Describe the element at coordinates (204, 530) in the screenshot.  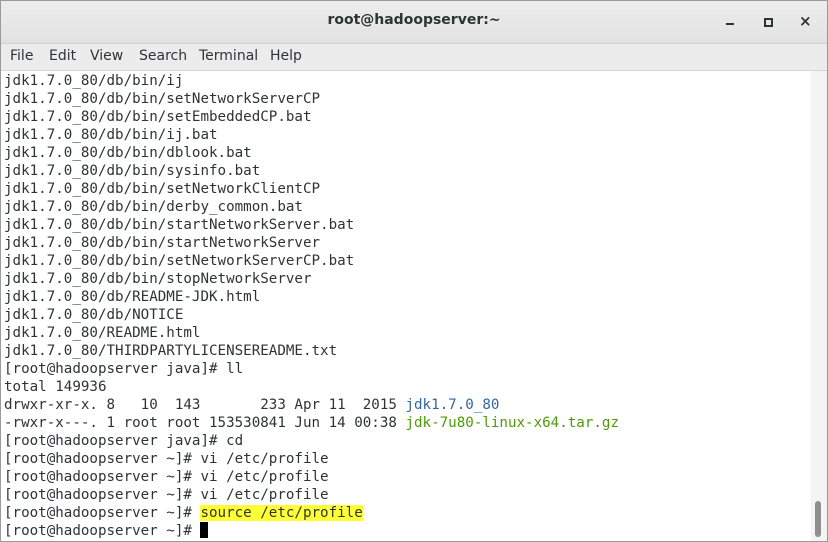
I see `text-cursor` at that location.